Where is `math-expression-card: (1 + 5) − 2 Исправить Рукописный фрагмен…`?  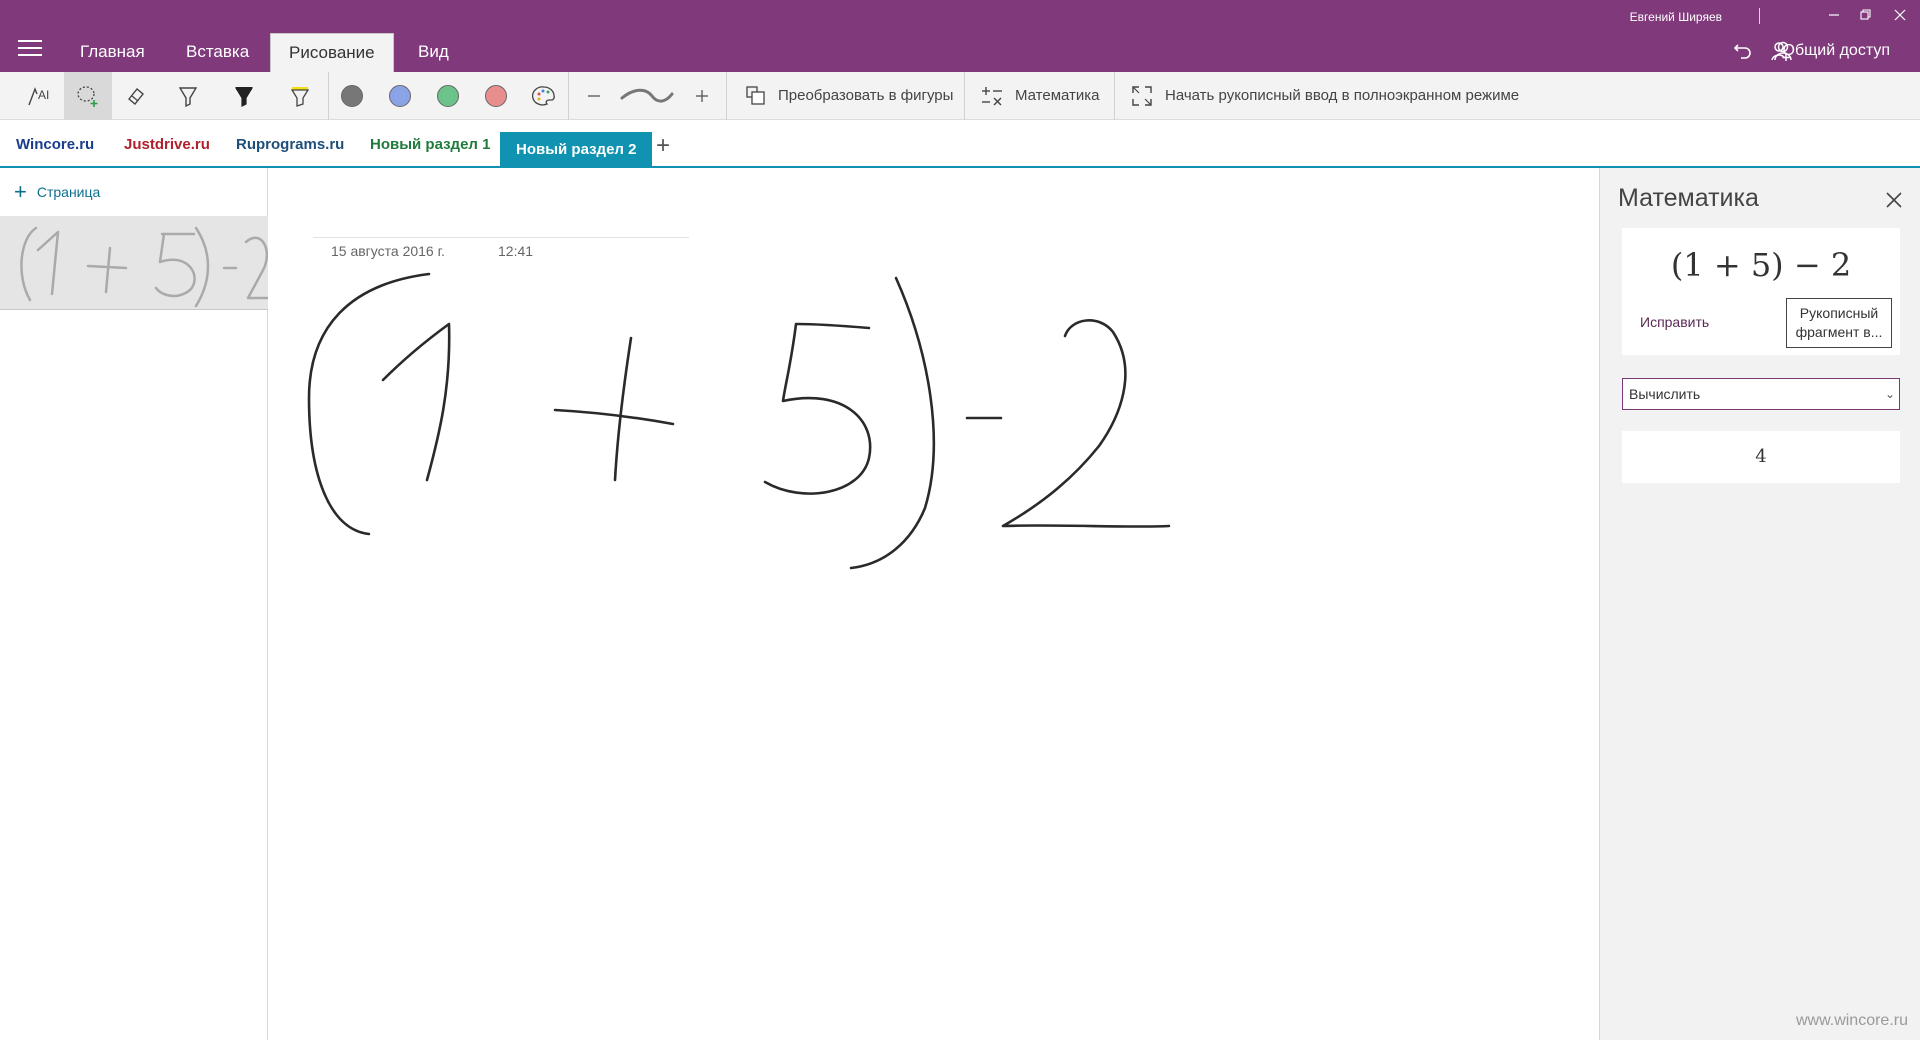
math-expression-card: (1 + 5) − 2 Исправить Рукописный фрагмен… is located at coordinates (1761, 291).